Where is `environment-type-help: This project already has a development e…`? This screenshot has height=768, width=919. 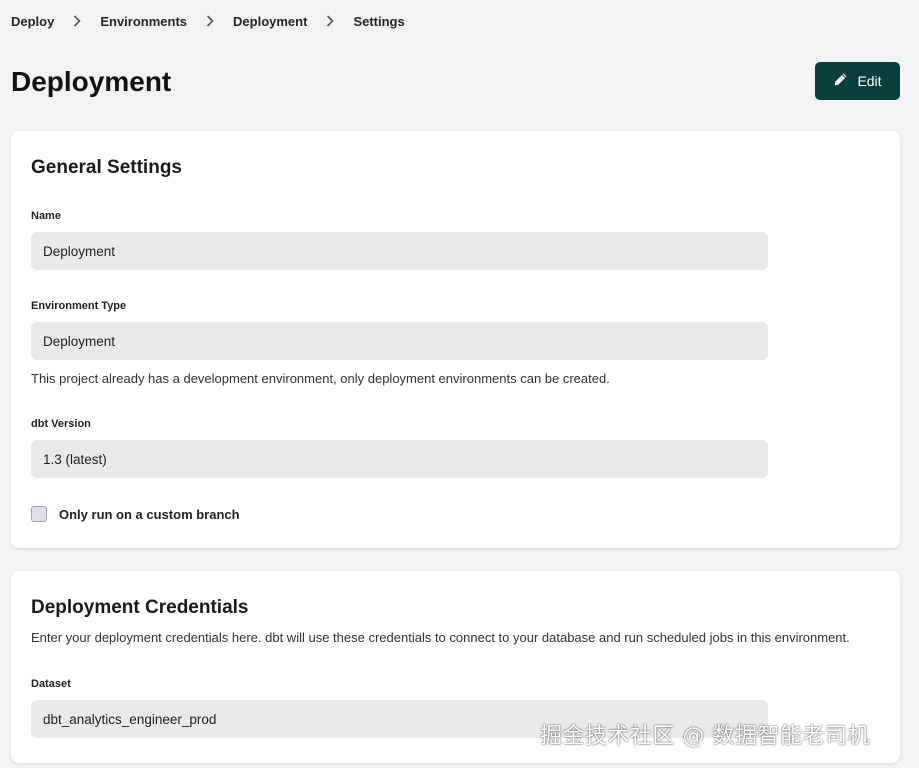
environment-type-help: This project already has a development e… is located at coordinates (320, 378).